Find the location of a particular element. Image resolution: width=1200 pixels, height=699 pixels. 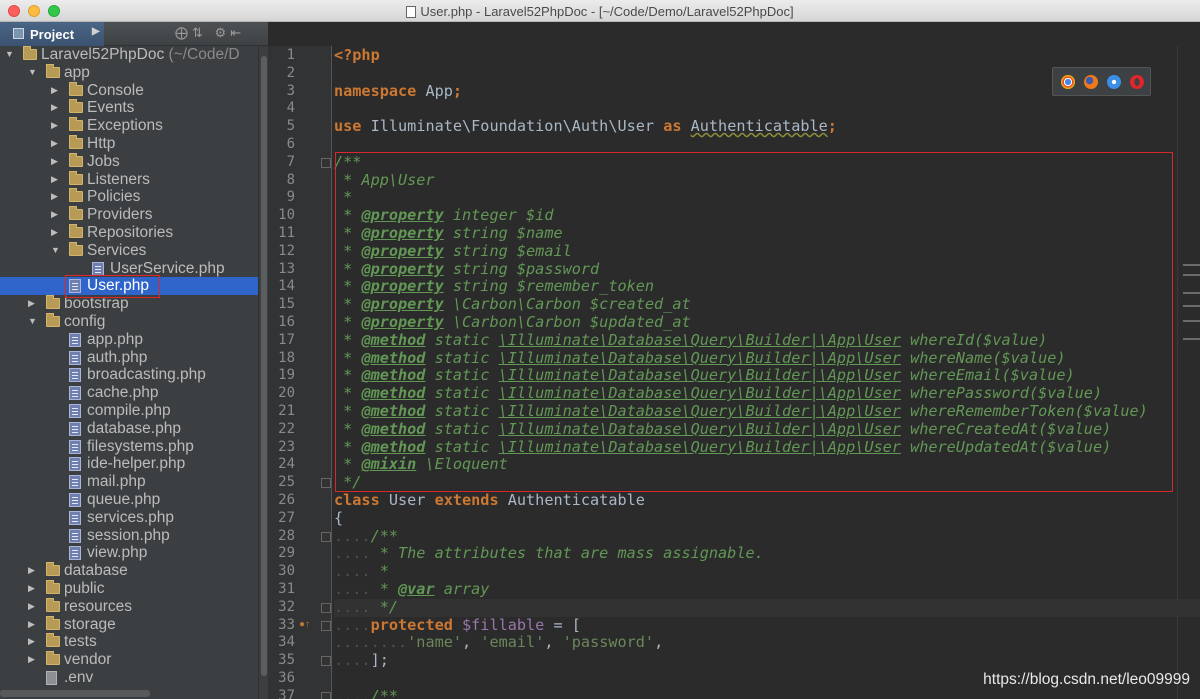

line-number: 28 is located at coordinates (281, 537).